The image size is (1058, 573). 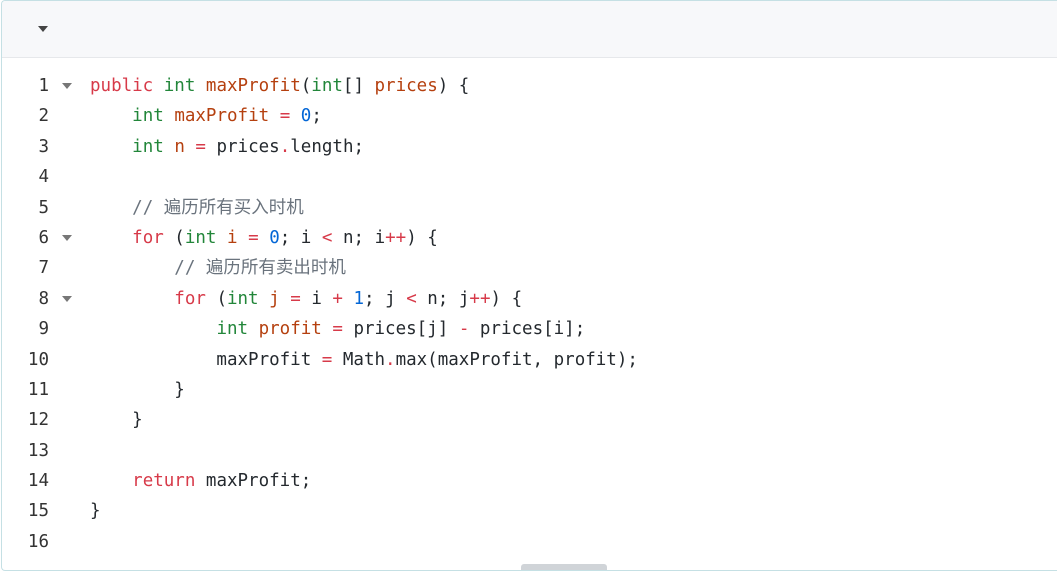 What do you see at coordinates (529, 542) in the screenshot?
I see `code-line: 16` at bounding box center [529, 542].